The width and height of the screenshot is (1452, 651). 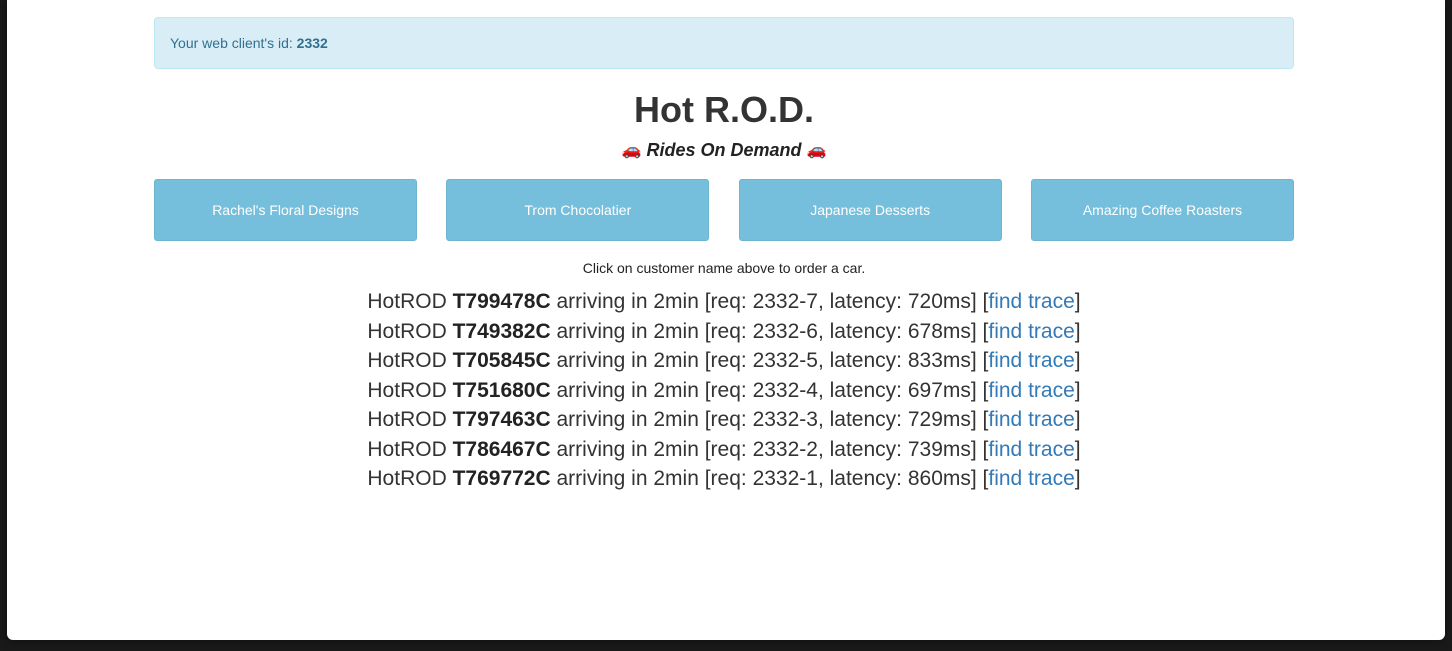 I want to click on page-title: Hot R.O.D., so click(x=724, y=109).